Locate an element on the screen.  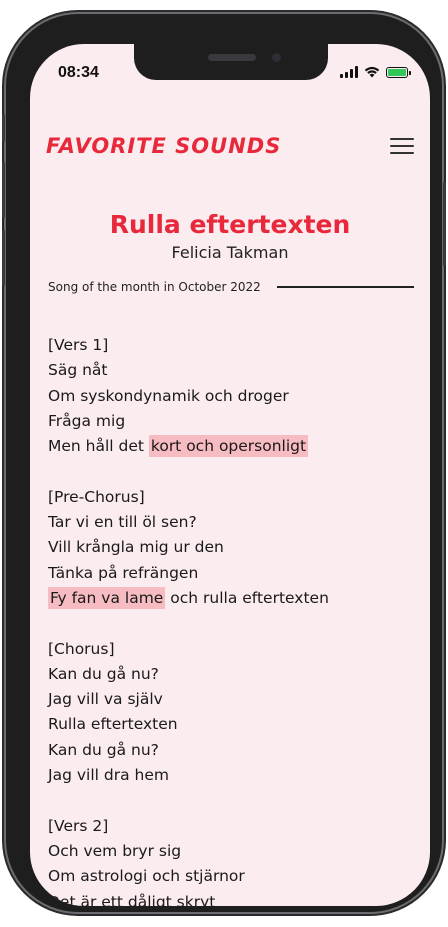
notch is located at coordinates (231, 62).